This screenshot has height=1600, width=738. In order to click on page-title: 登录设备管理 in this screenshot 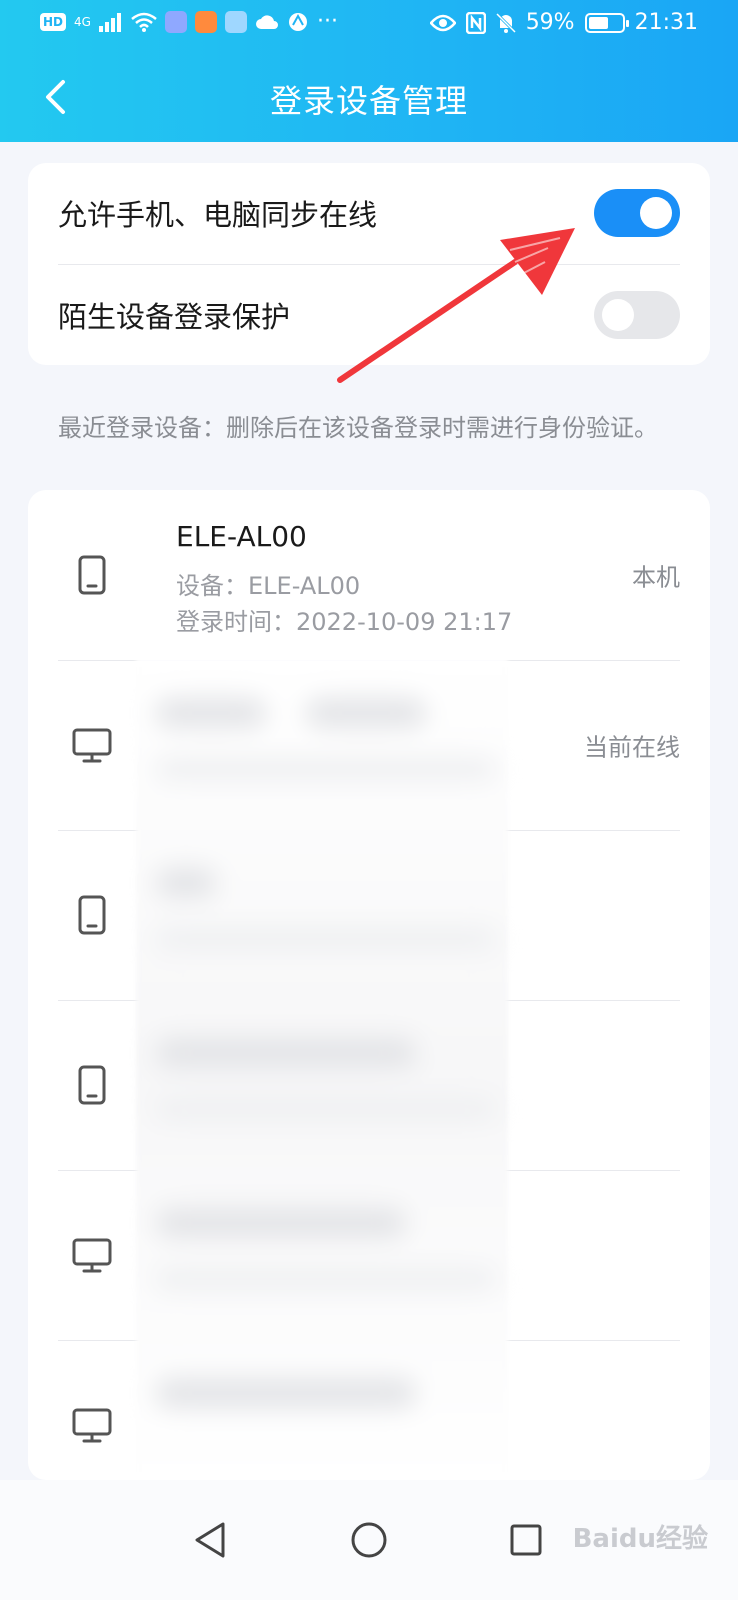, I will do `click(368, 101)`.